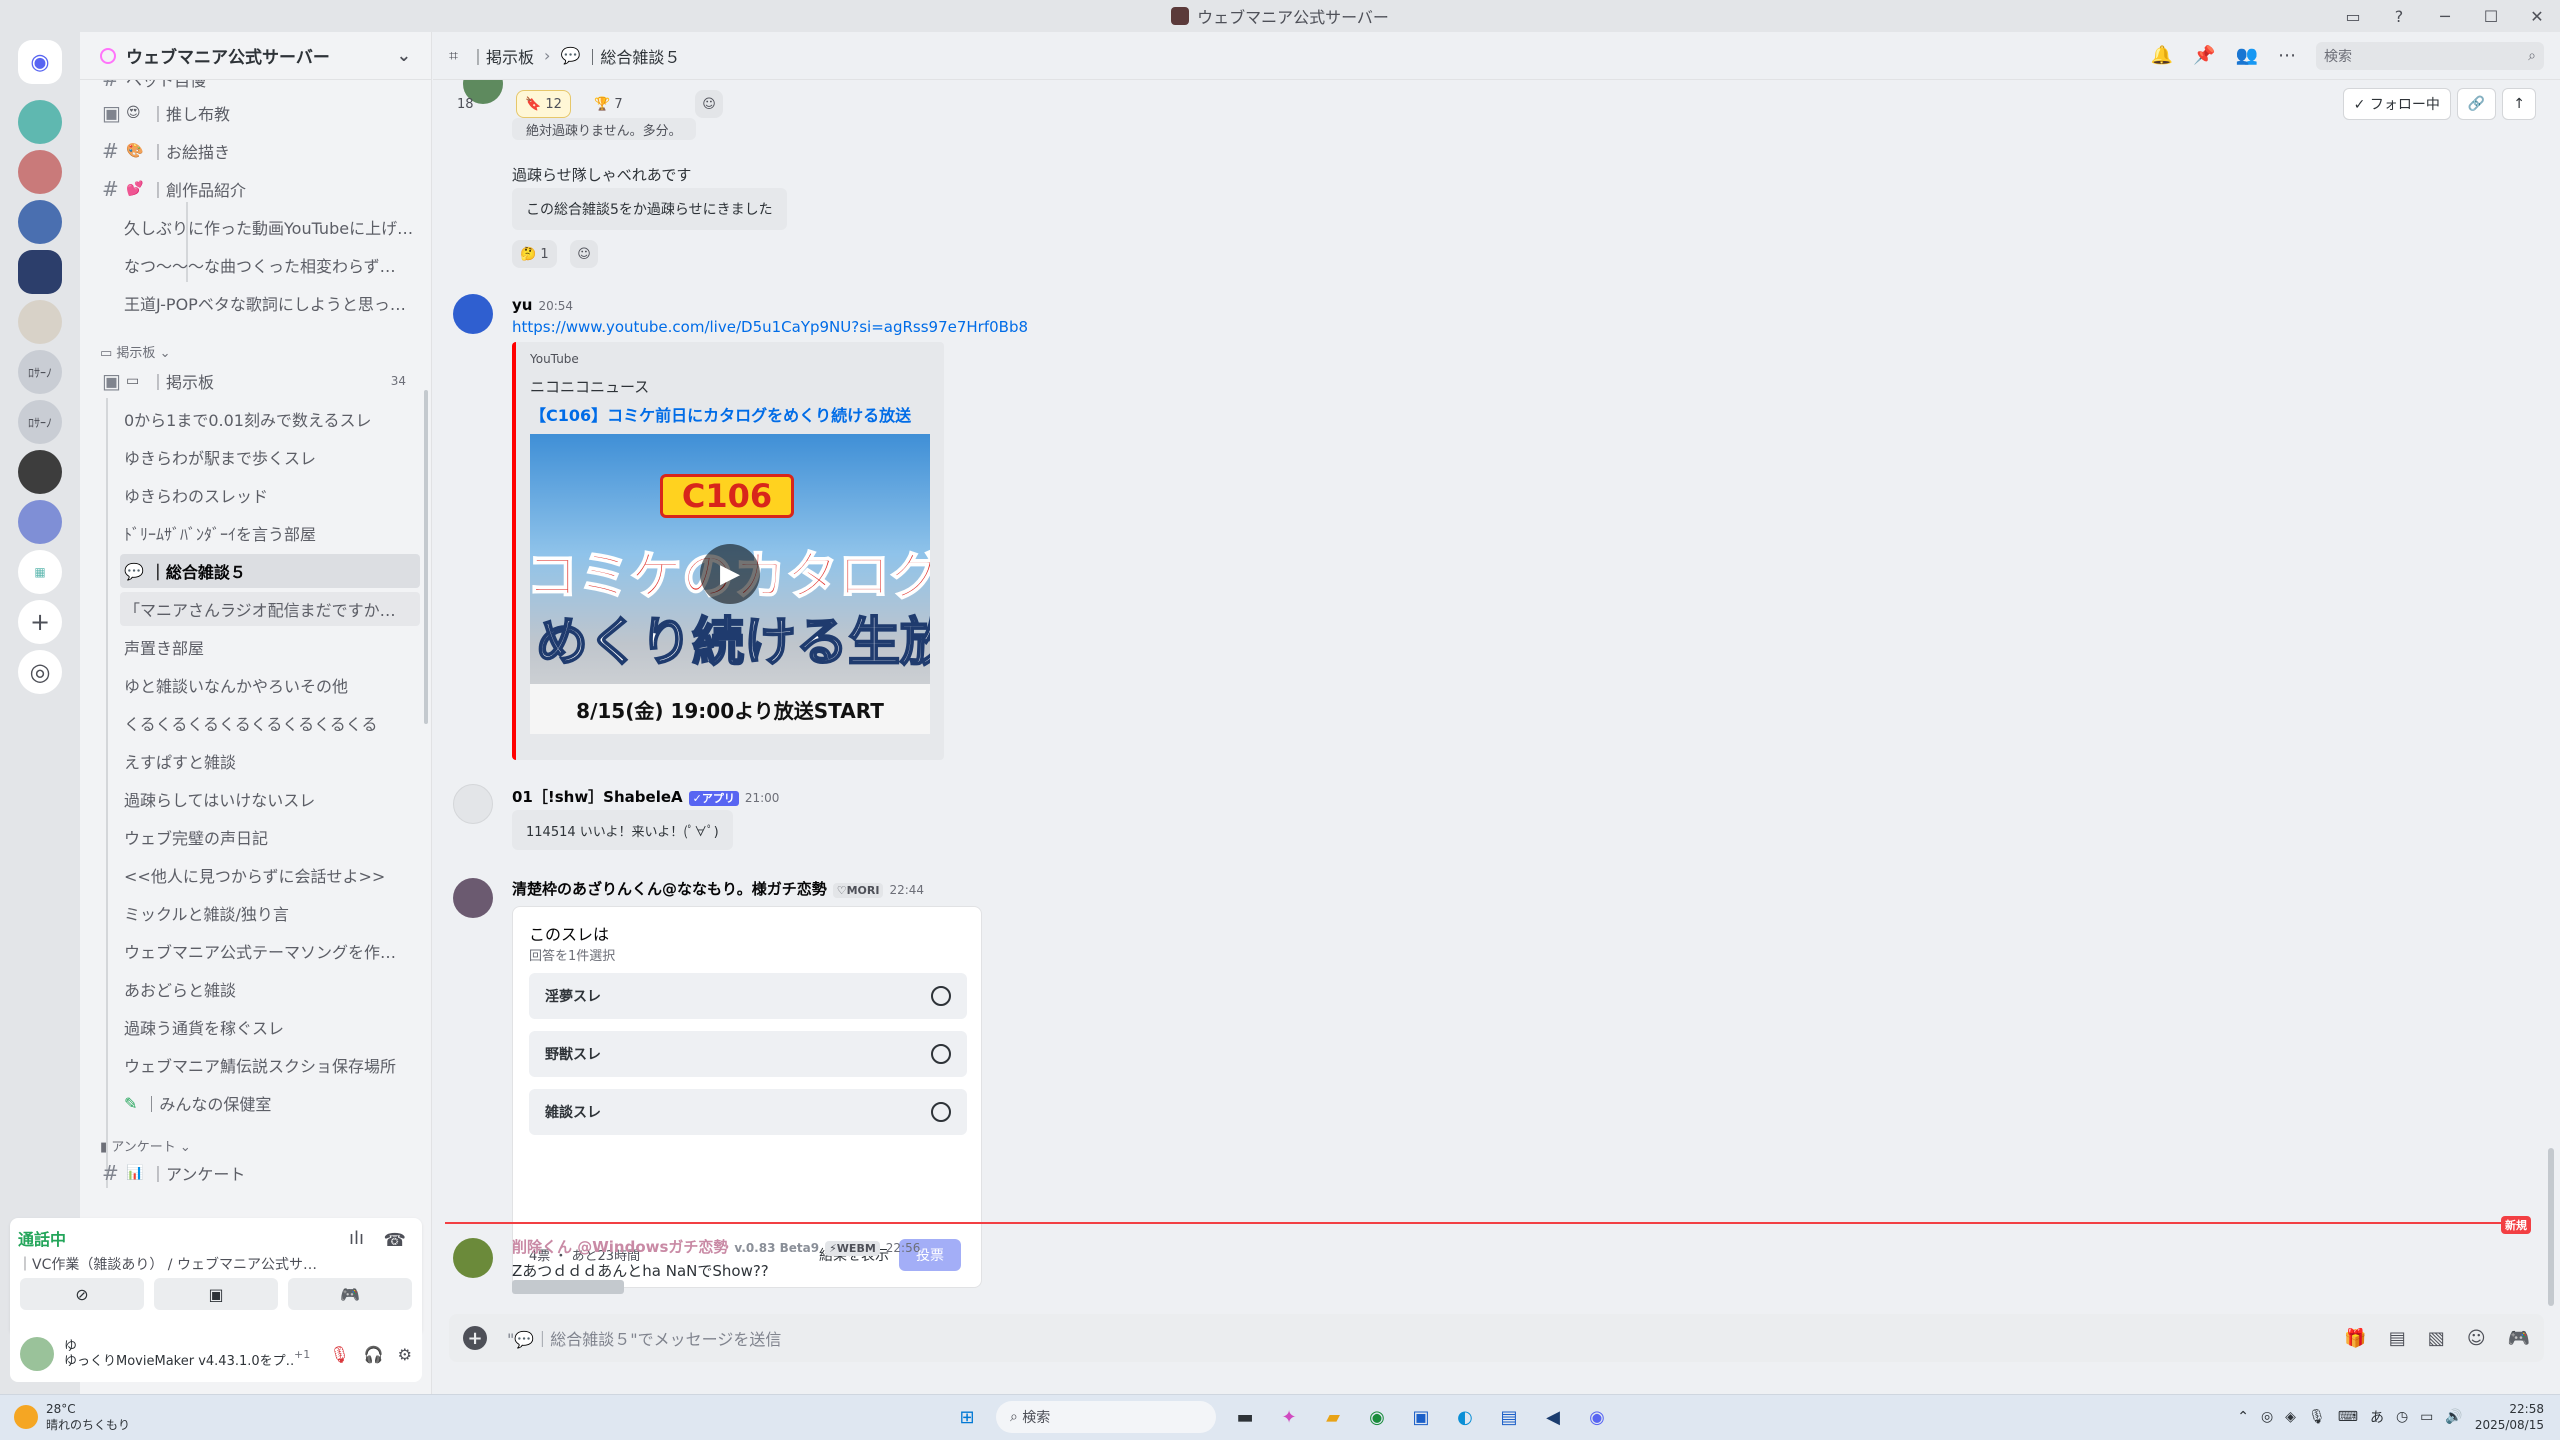 The image size is (2560, 1440). What do you see at coordinates (40, 672) in the screenshot?
I see `discover-icon: ◎` at bounding box center [40, 672].